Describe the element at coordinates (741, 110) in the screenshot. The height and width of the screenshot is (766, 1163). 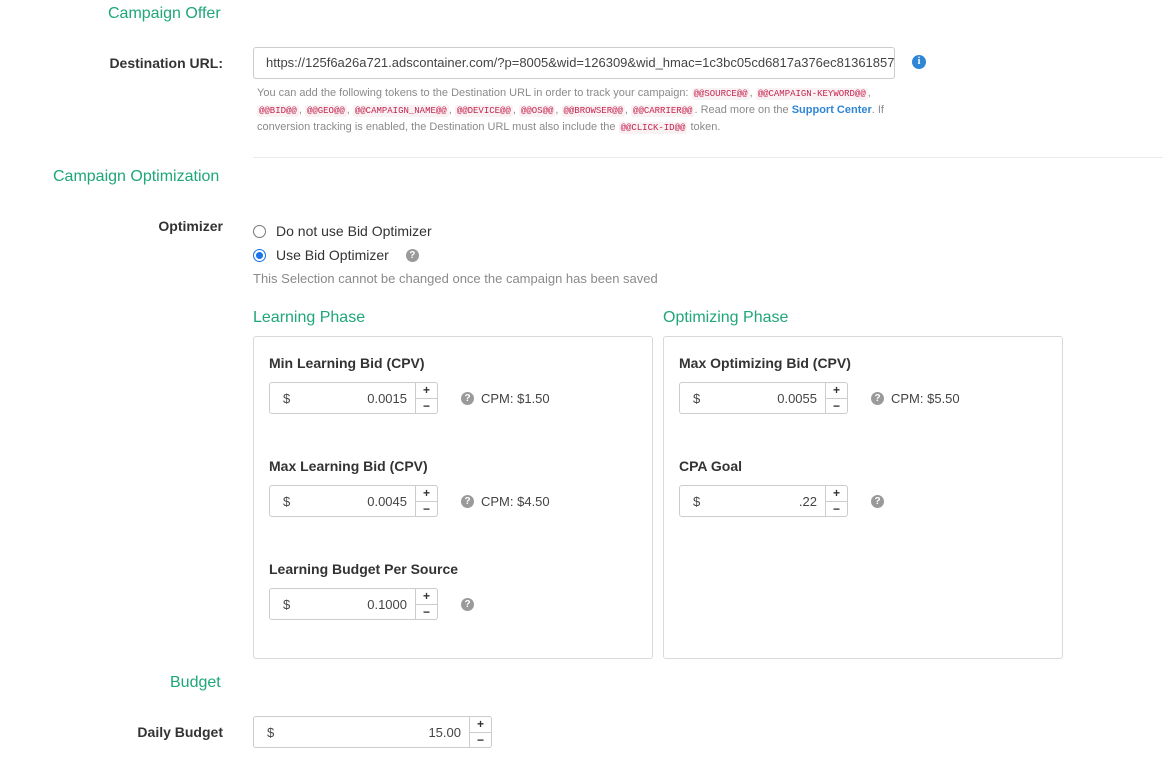
I see `help-read-more-text: . Read more on the` at that location.